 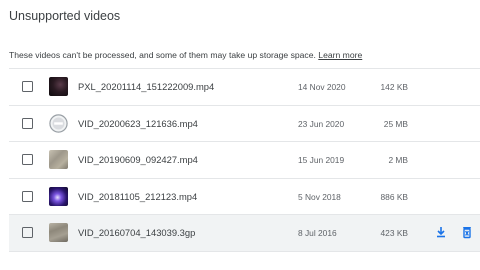 What do you see at coordinates (321, 160) in the screenshot?
I see `file-date: 15 Jun 2019` at bounding box center [321, 160].